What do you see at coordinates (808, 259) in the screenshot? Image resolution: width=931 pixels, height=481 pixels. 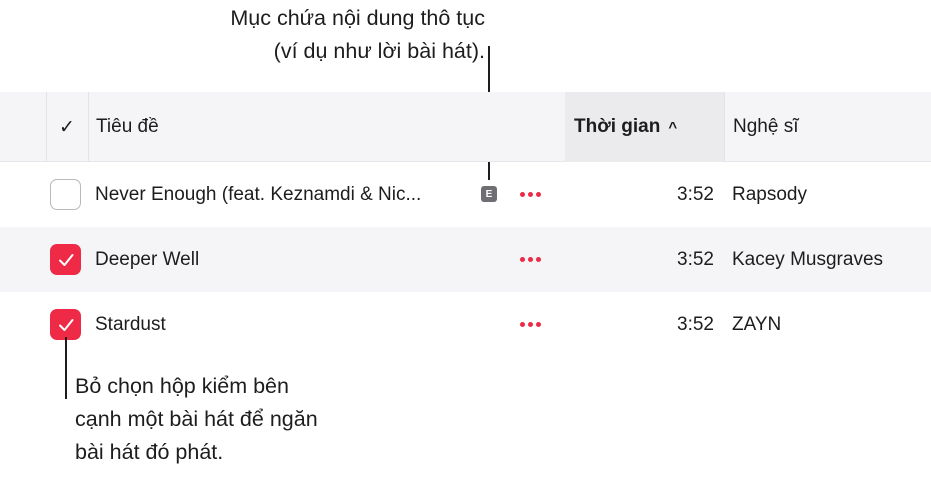 I see `song-artist: Kacey Musgraves` at bounding box center [808, 259].